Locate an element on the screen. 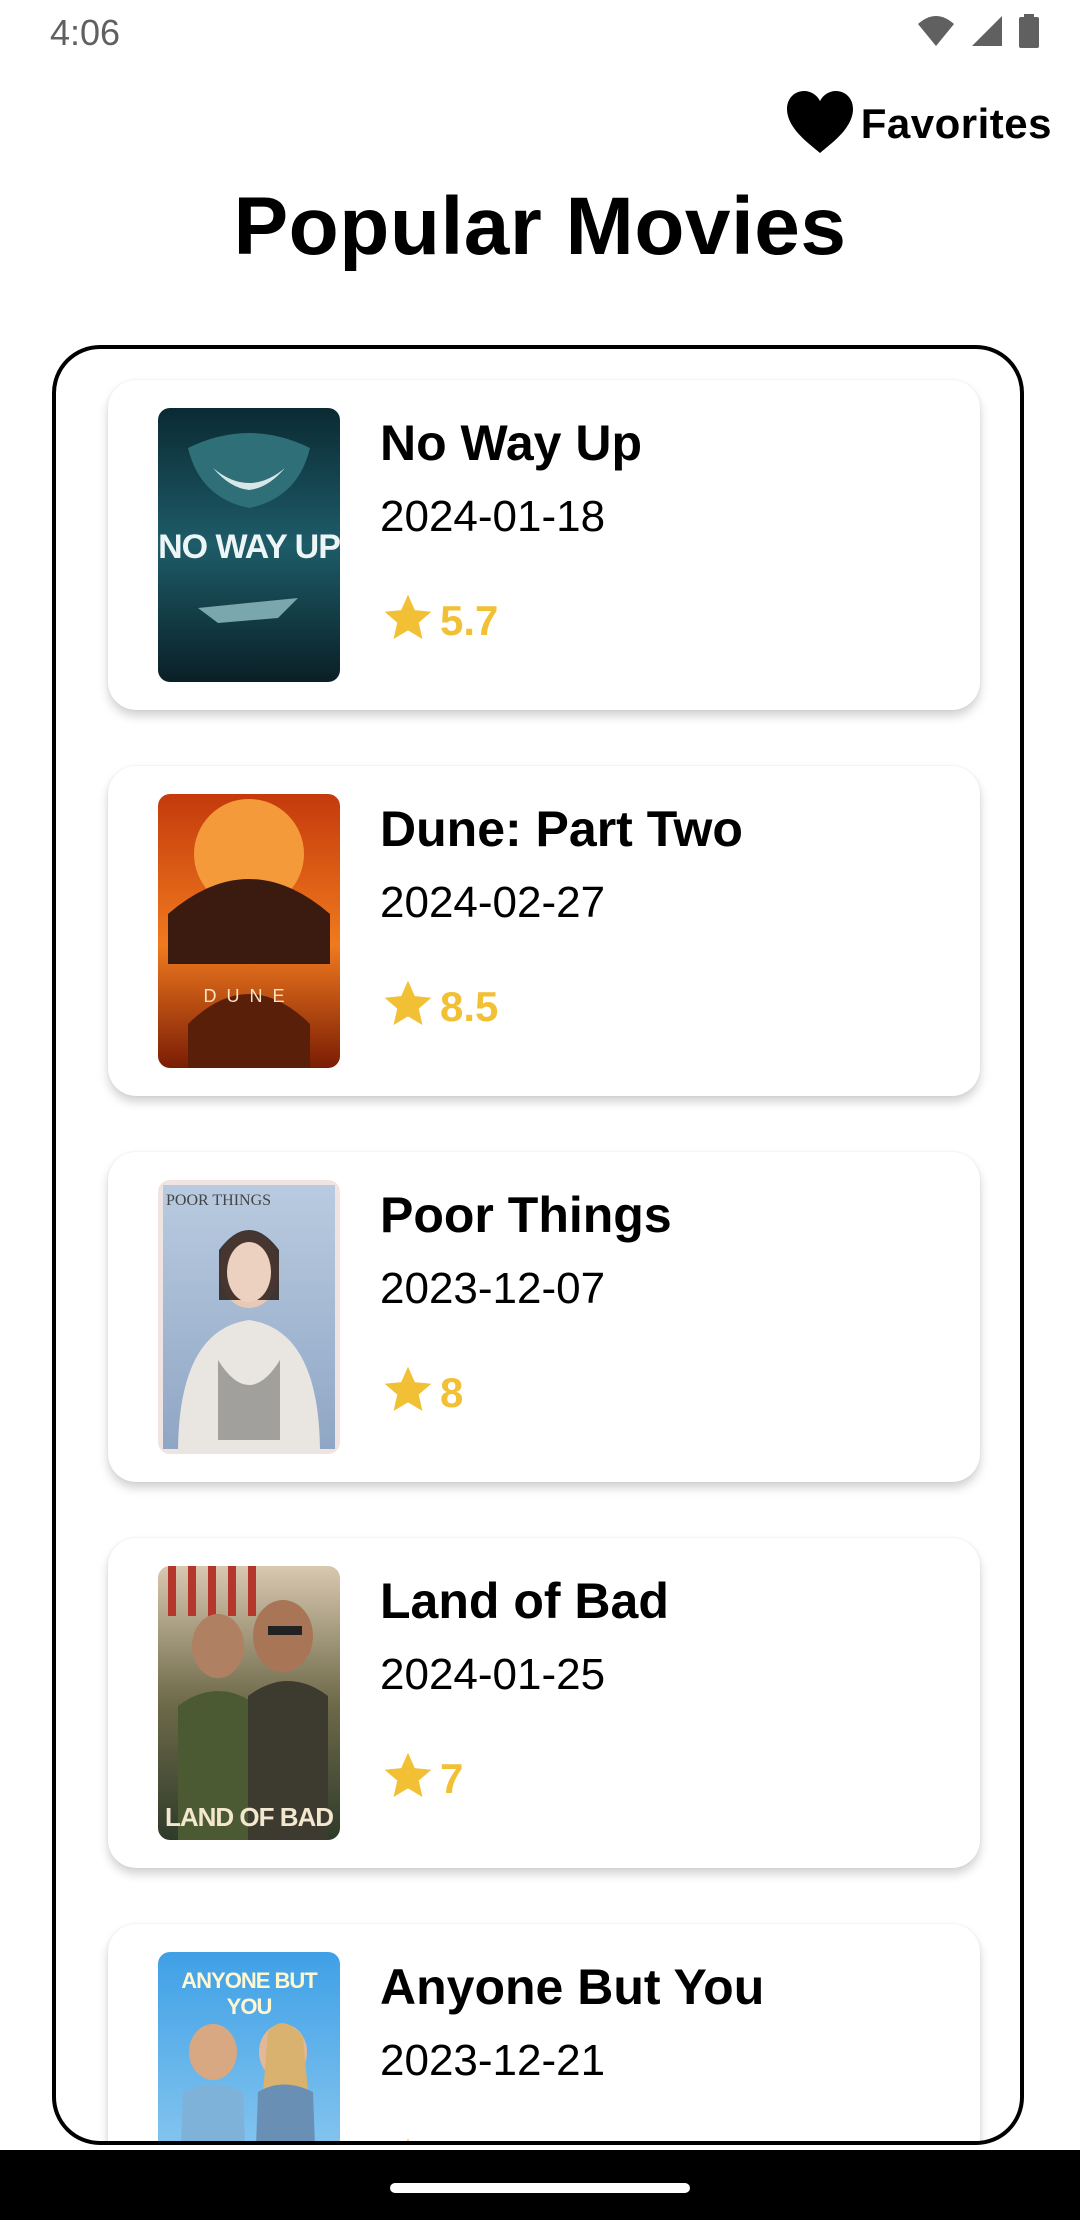  battery-icon is located at coordinates (1029, 31).